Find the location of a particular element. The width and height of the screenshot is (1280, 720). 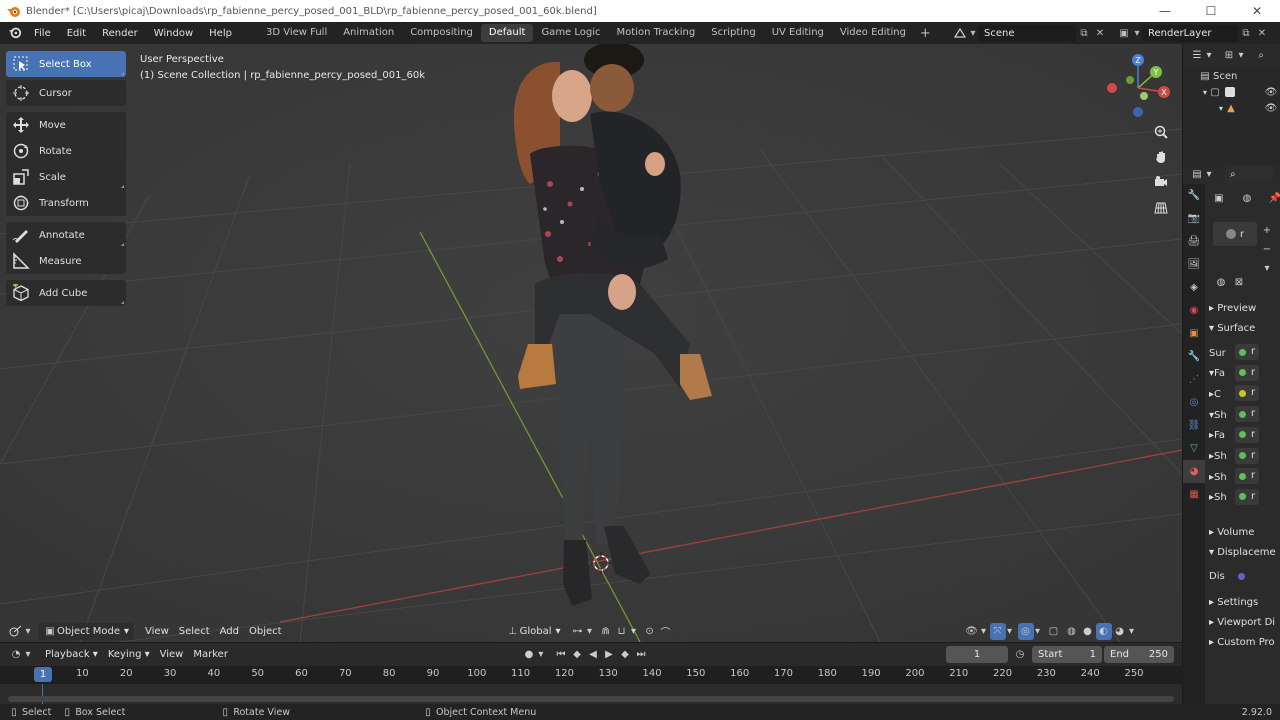

panel-volume: ▸ Volume is located at coordinates (1231, 533).